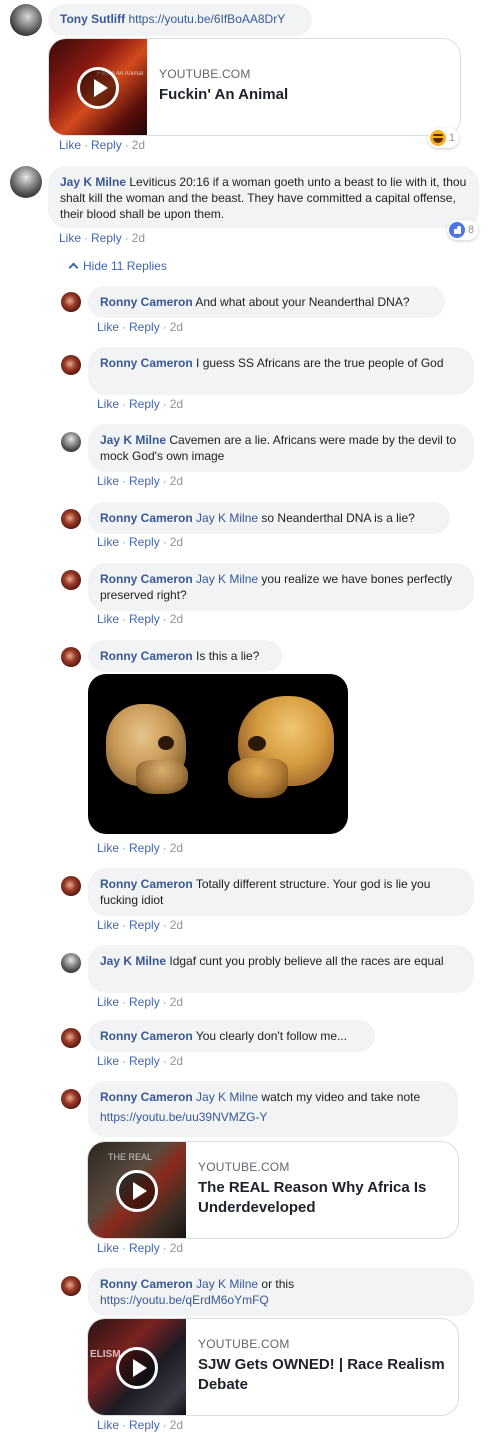  I want to click on reaction-summary: 1, so click(444, 138).